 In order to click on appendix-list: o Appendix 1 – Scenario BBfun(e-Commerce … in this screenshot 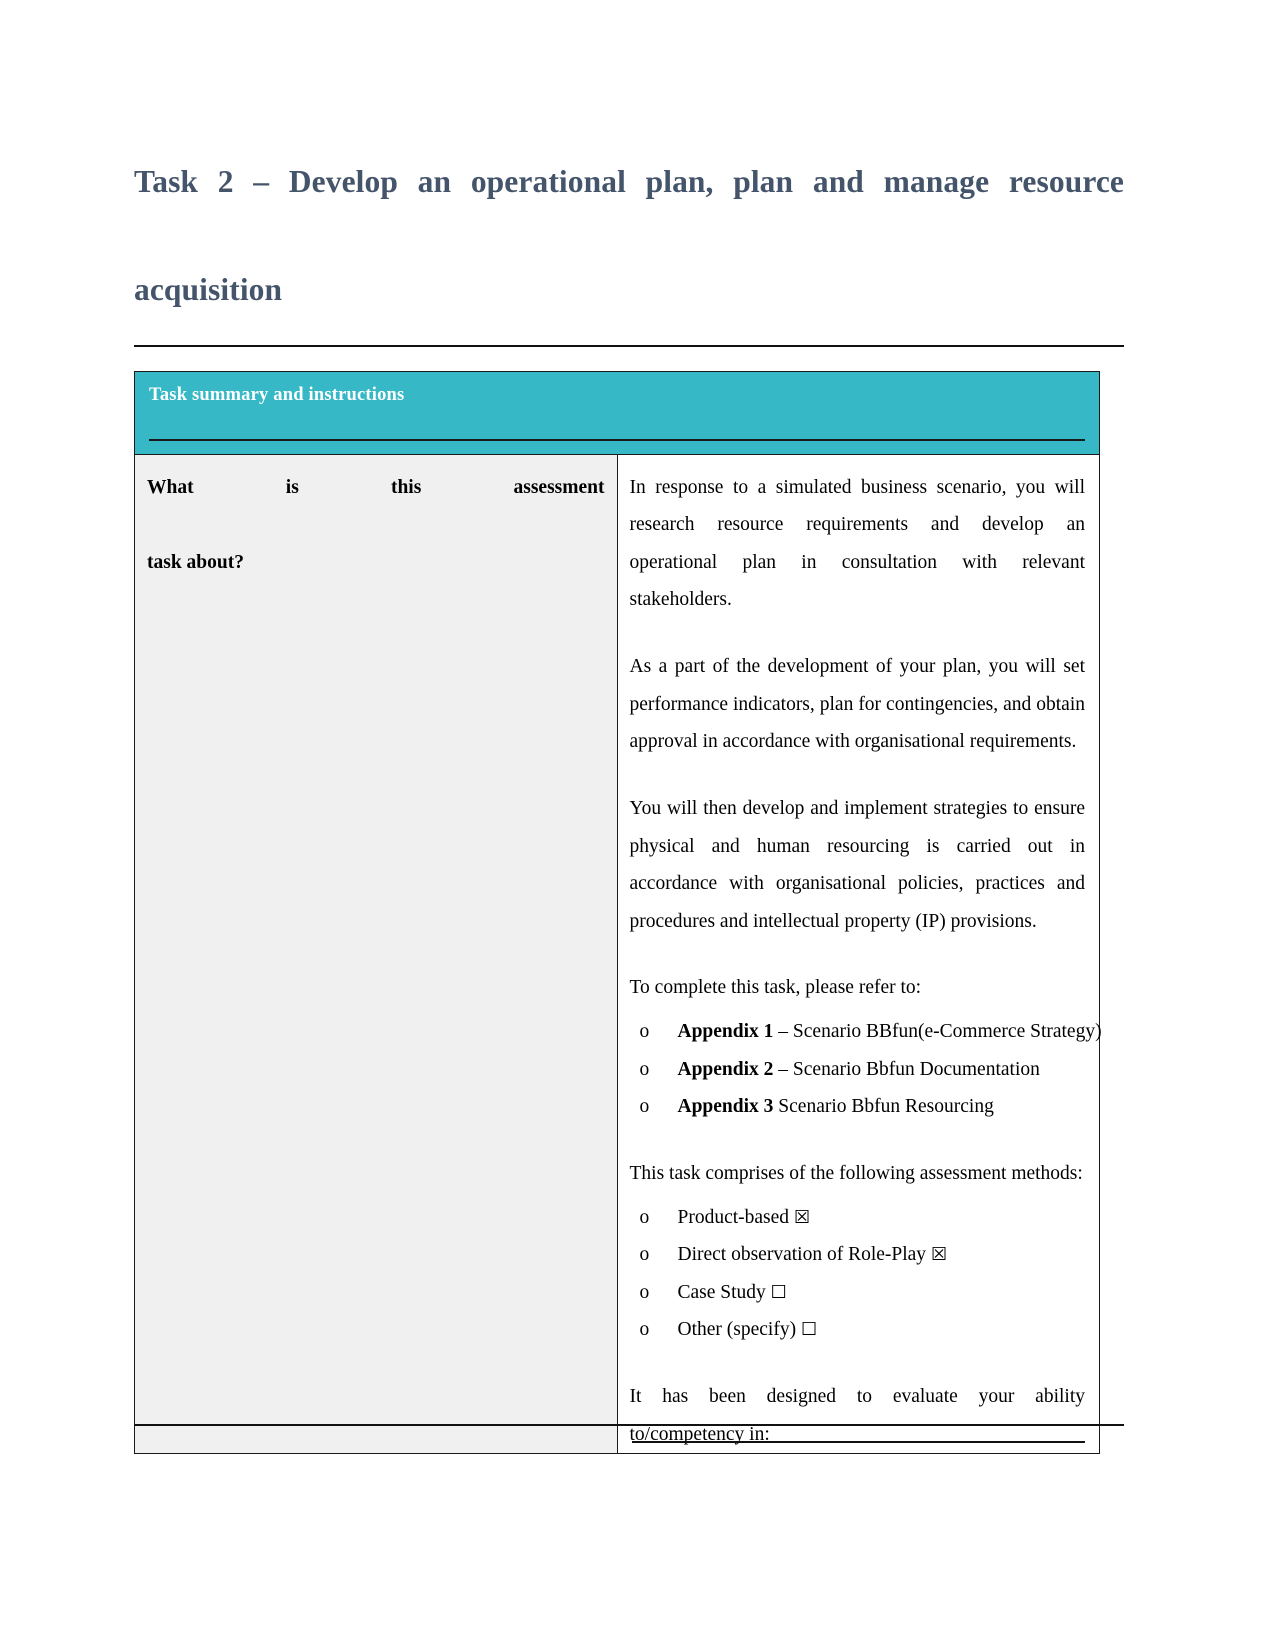, I will do `click(866, 1069)`.